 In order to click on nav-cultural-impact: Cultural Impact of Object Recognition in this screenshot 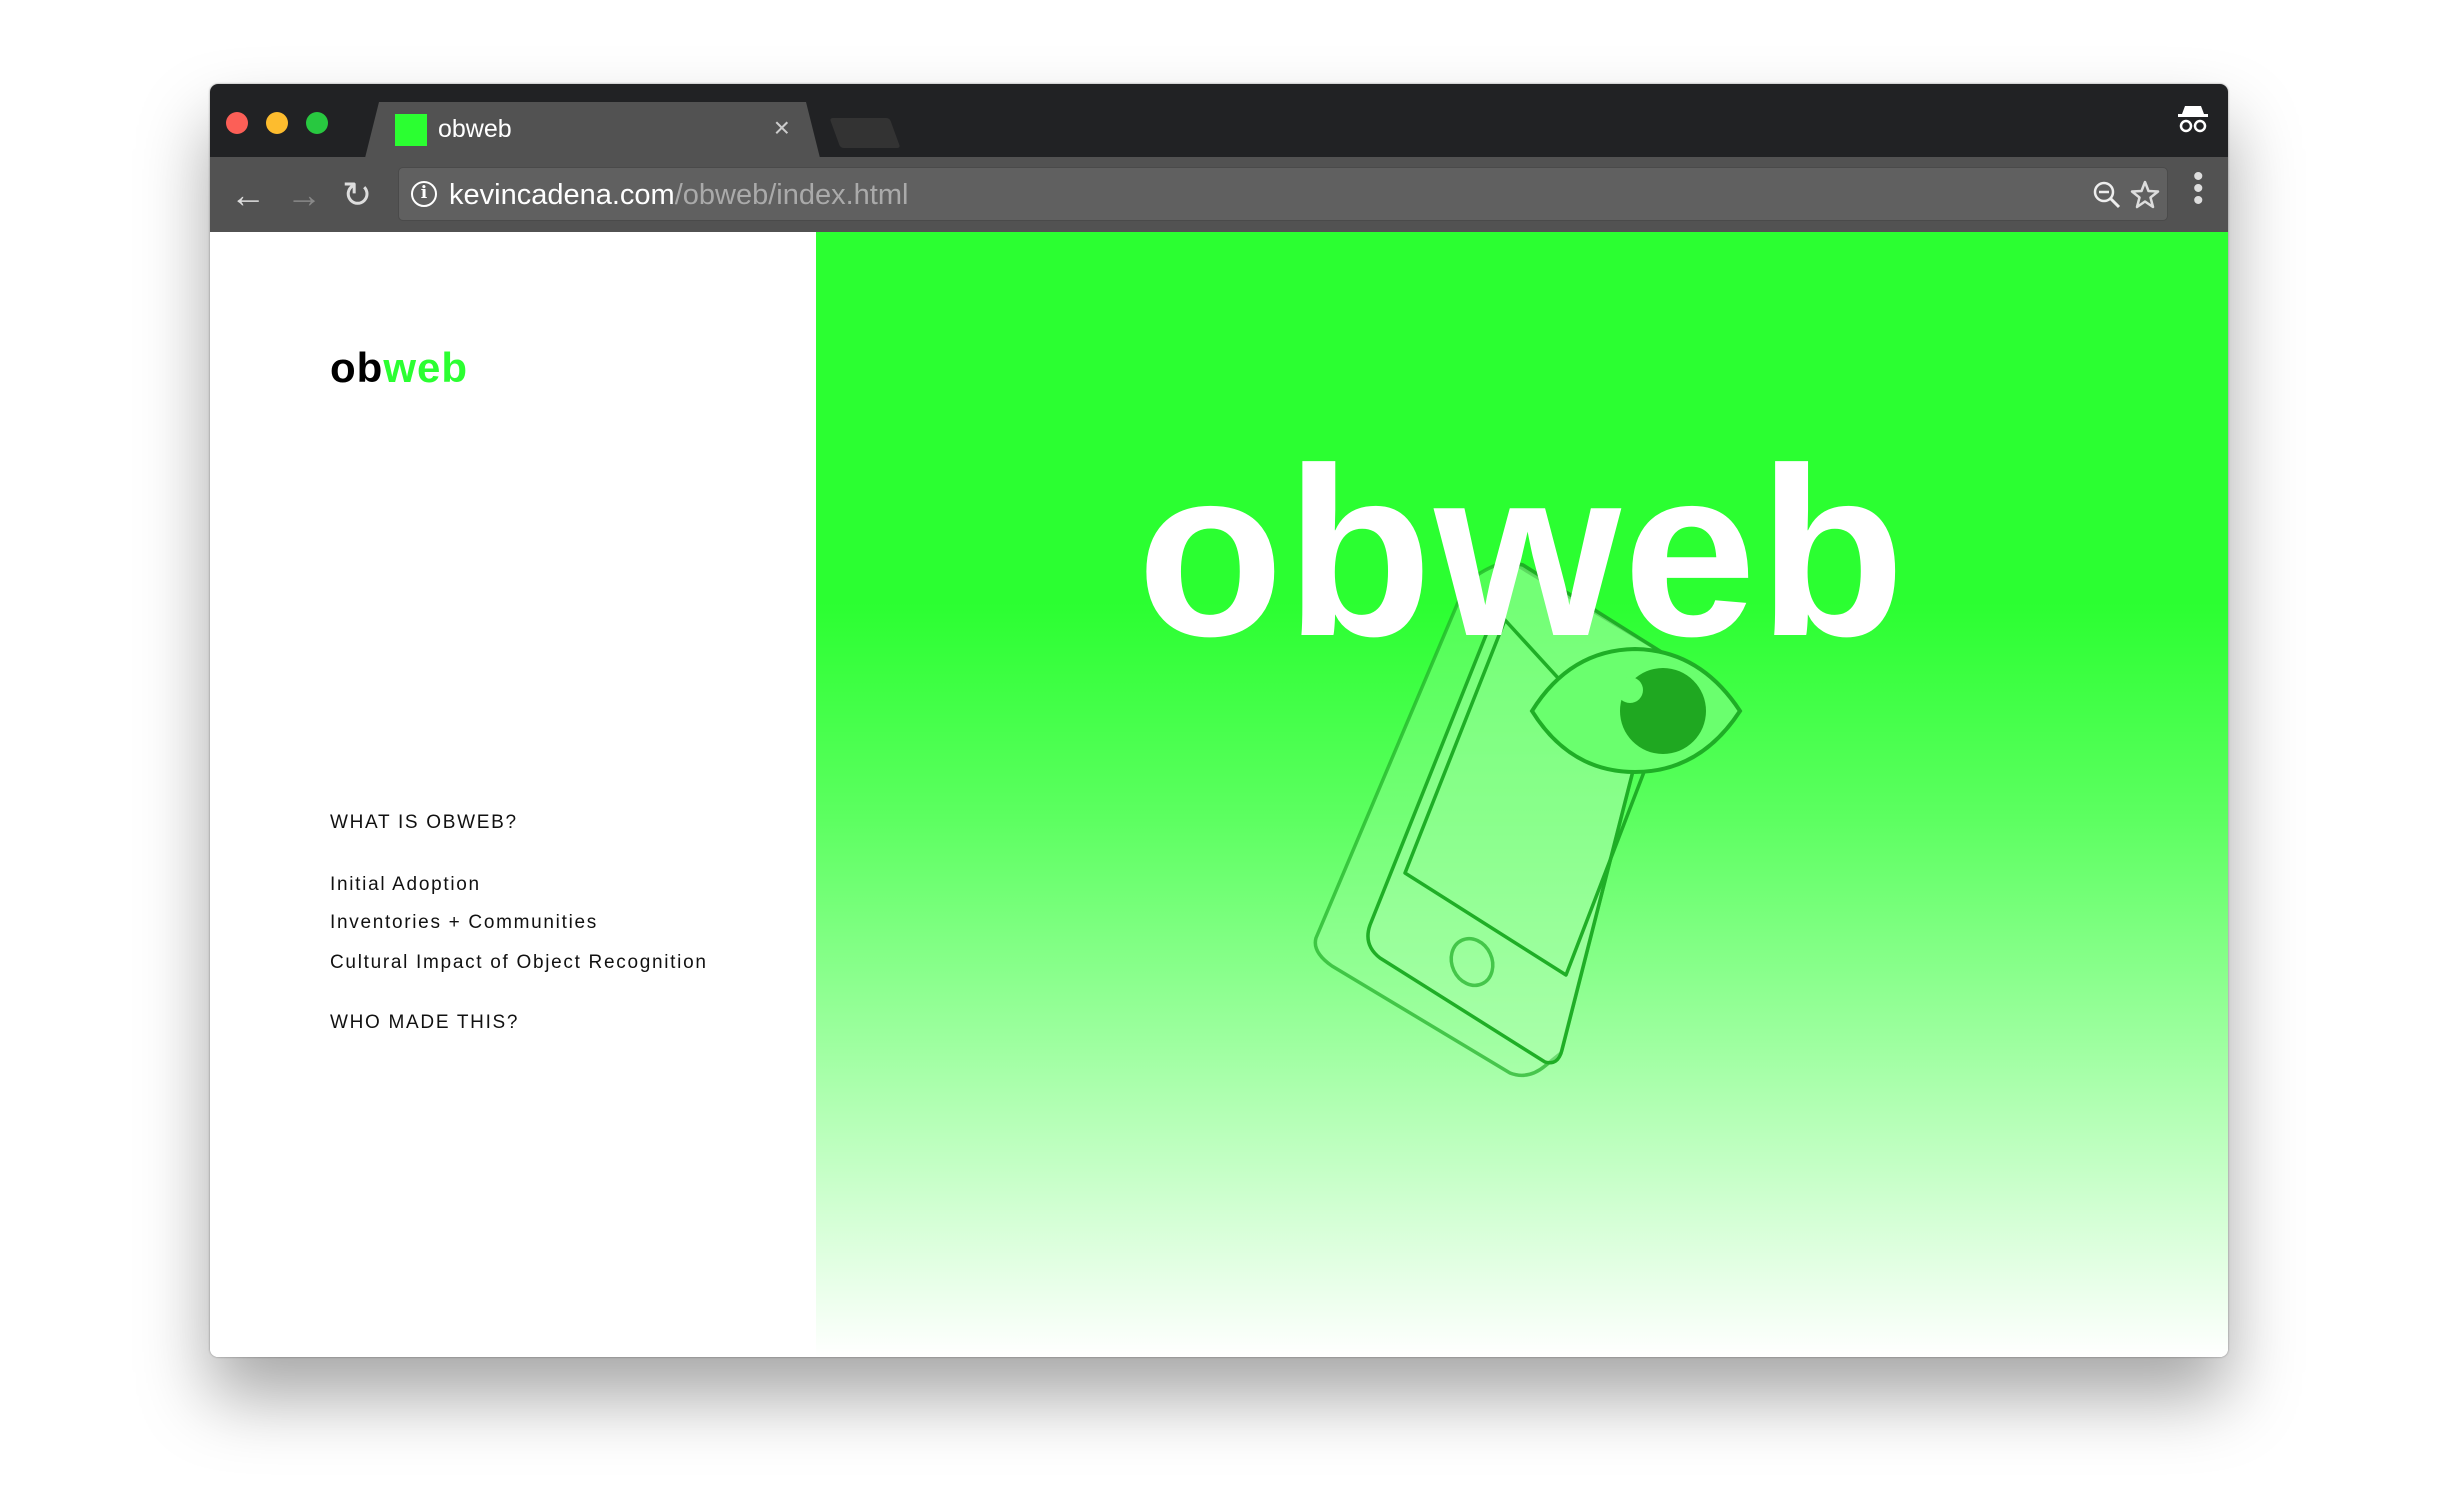, I will do `click(519, 963)`.